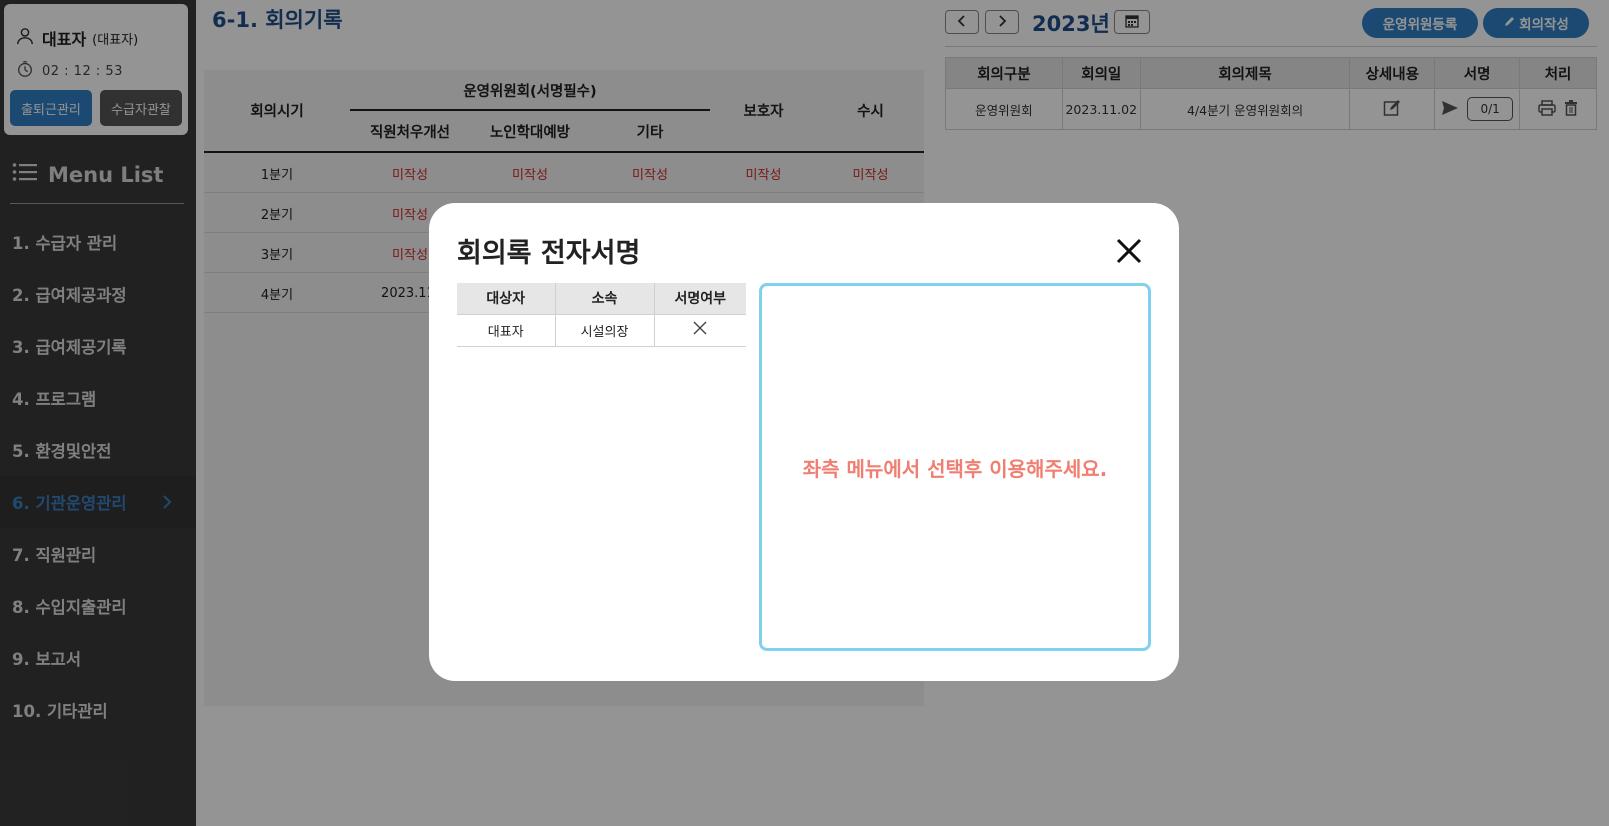 This screenshot has height=826, width=1609. Describe the element at coordinates (506, 299) in the screenshot. I see `header-target: 대상자` at that location.